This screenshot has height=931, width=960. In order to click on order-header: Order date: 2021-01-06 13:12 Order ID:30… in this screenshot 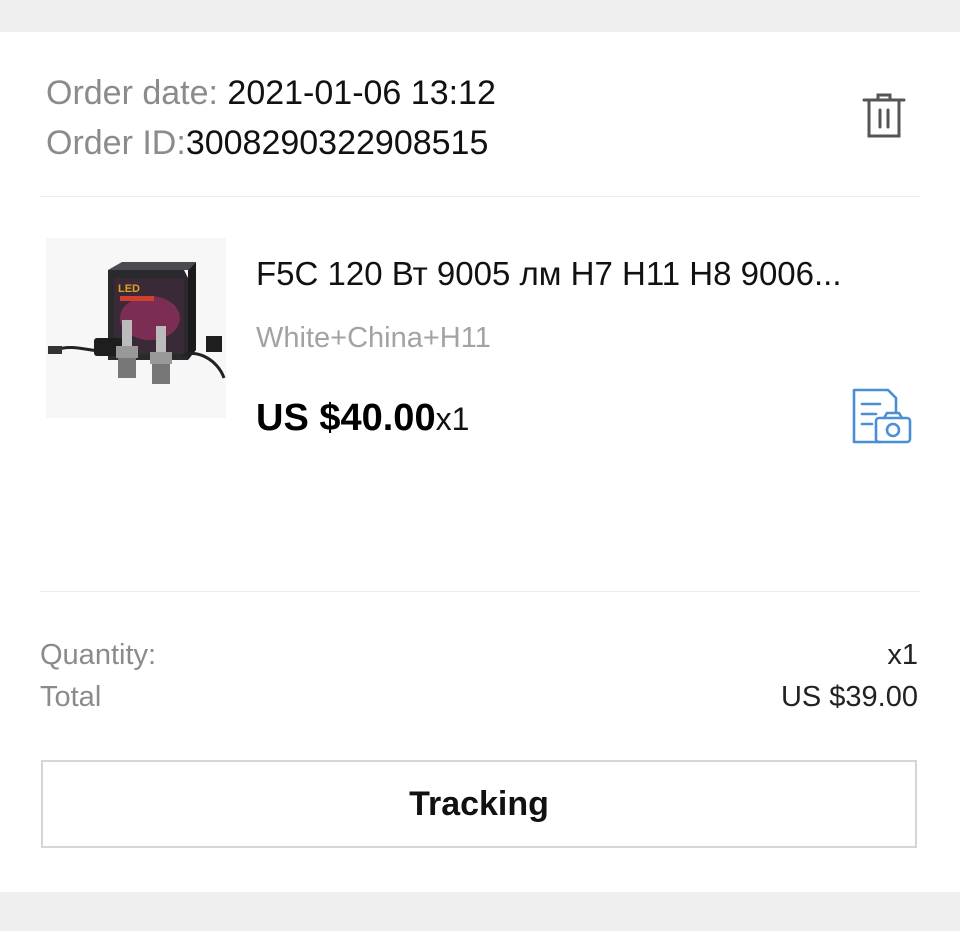, I will do `click(483, 118)`.